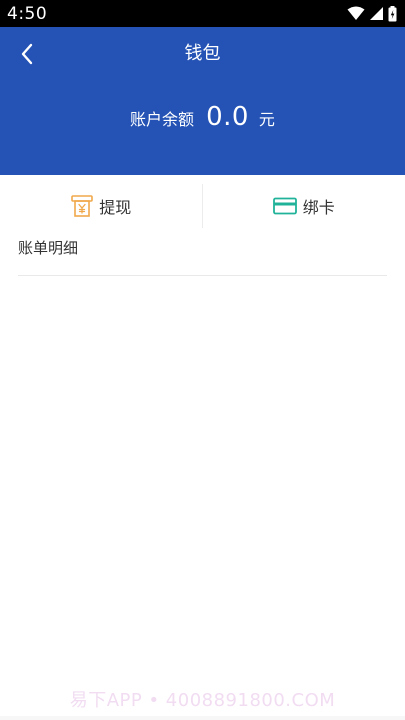 The image size is (405, 720). Describe the element at coordinates (376, 13) in the screenshot. I see `cellular-signal-icon` at that location.